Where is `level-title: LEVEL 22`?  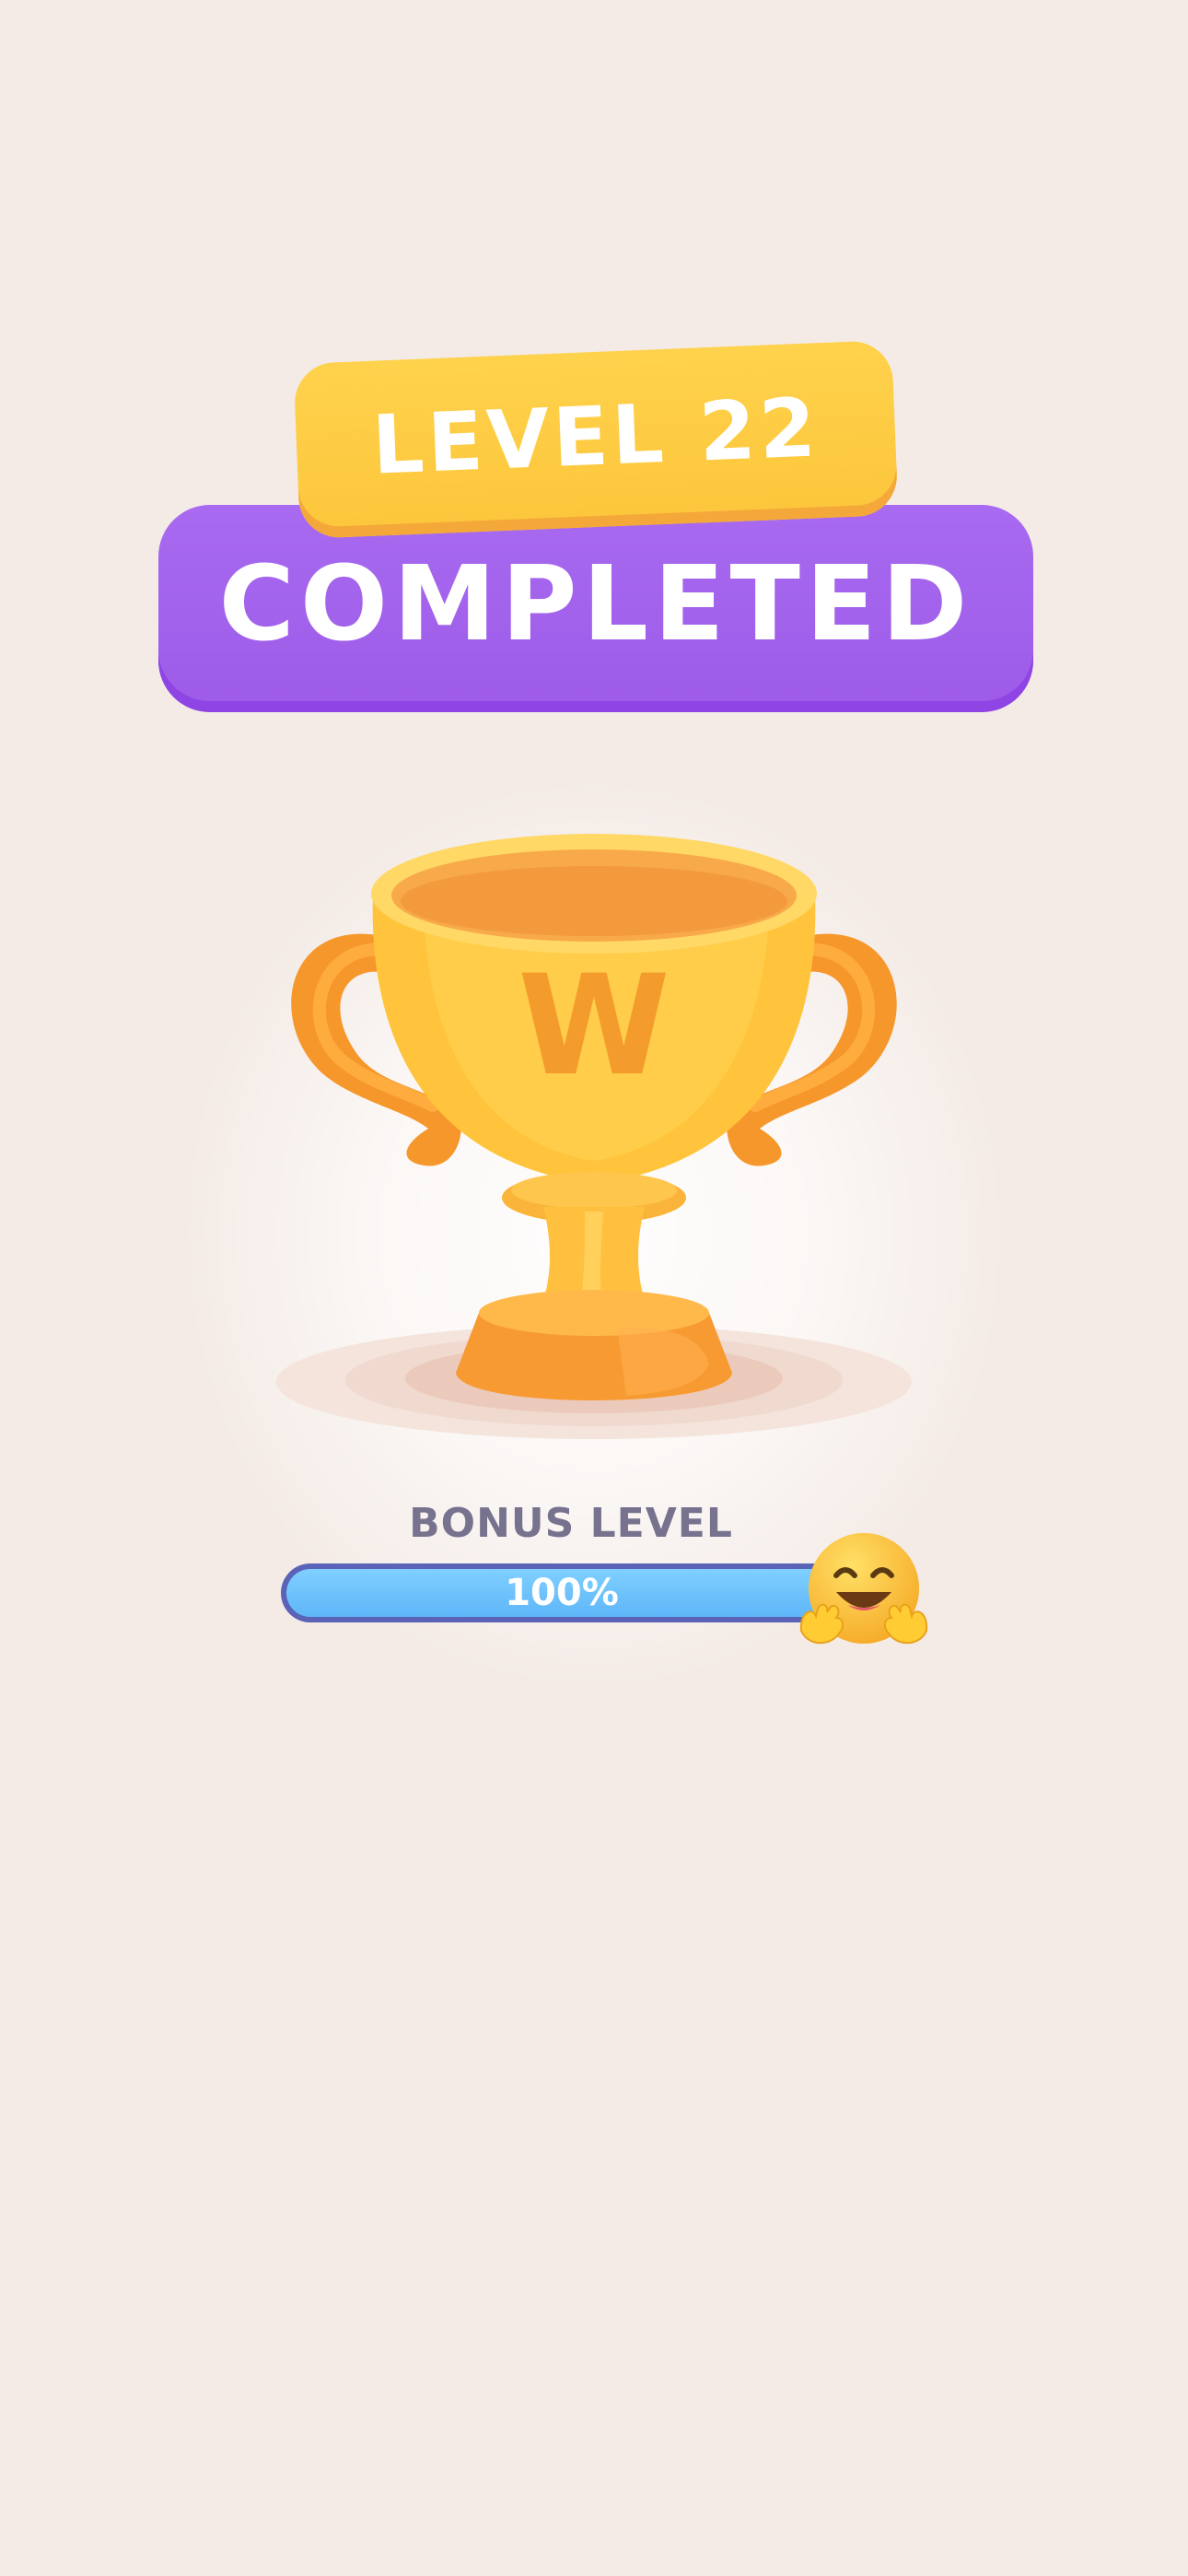
level-title: LEVEL 22 is located at coordinates (595, 436).